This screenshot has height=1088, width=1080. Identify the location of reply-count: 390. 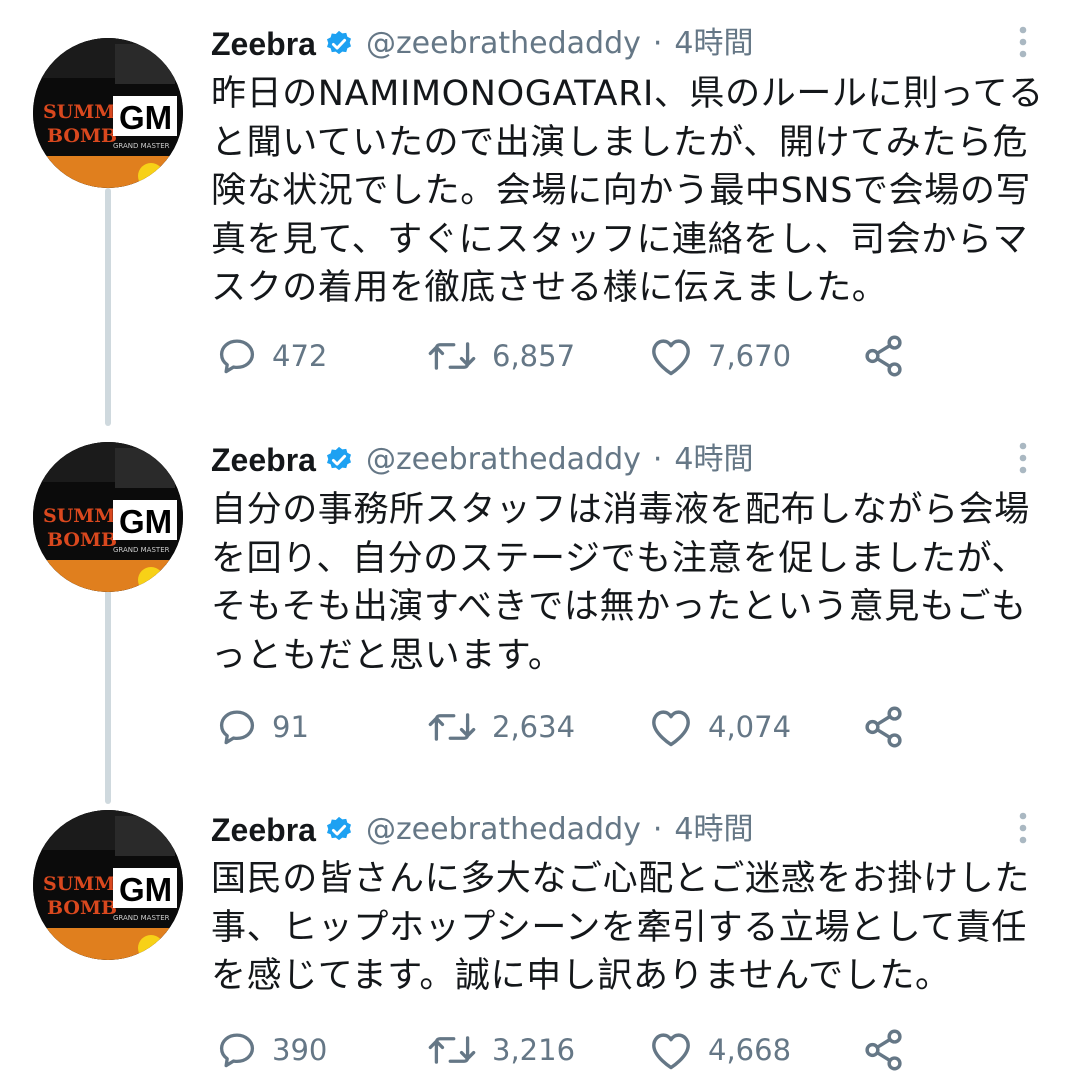
(300, 1050).